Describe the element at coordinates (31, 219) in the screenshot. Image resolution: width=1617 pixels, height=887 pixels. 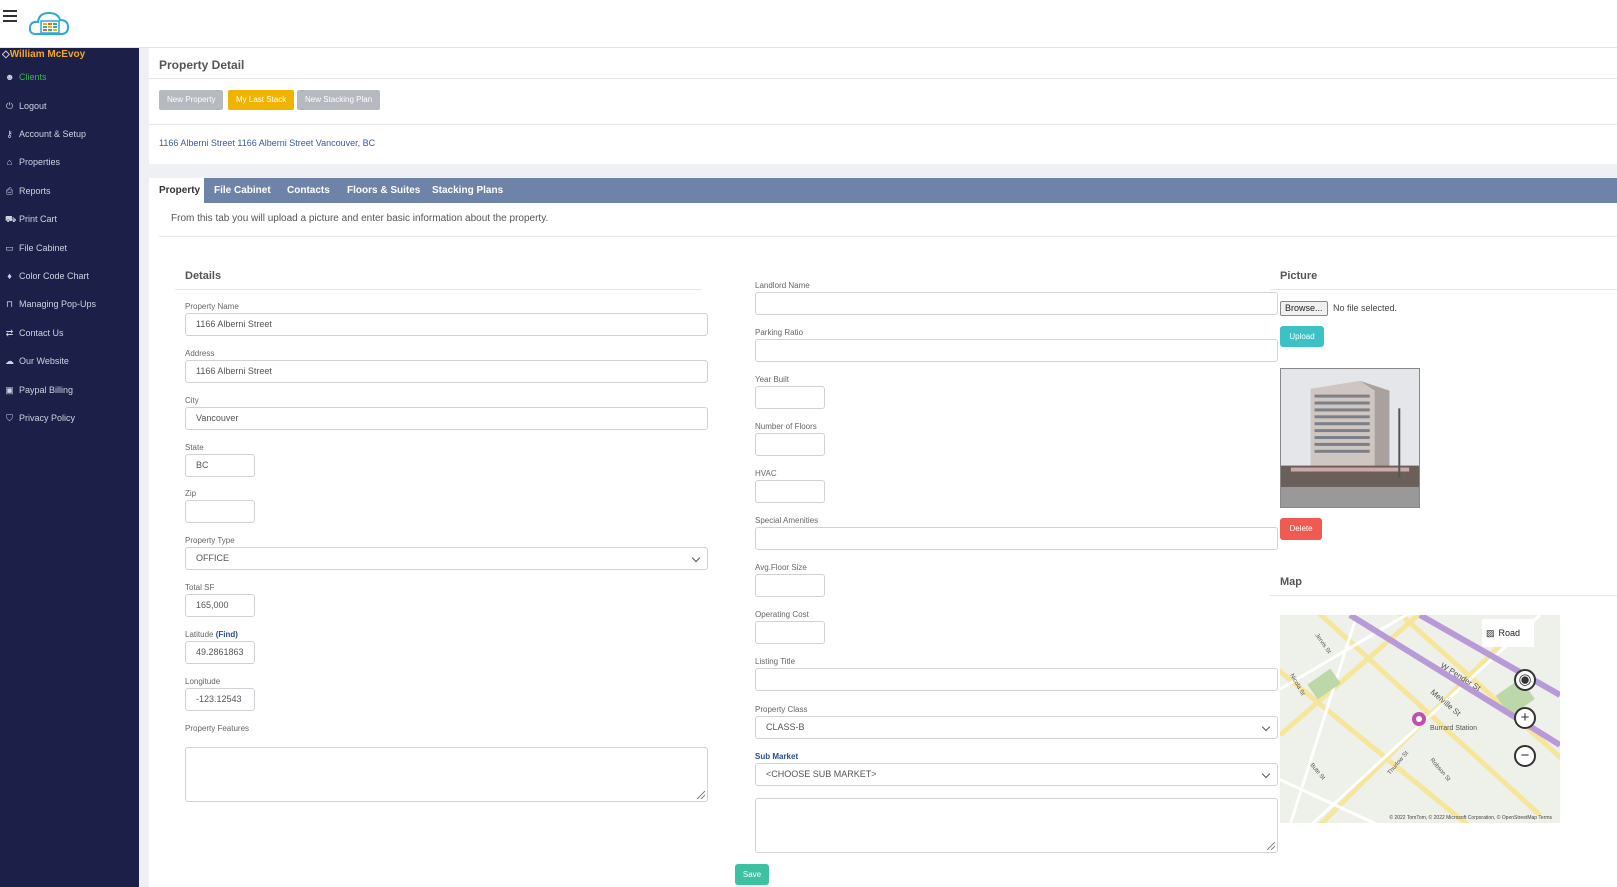
I see `sidebar-item-print-cart: ⛟ Print Cart` at that location.